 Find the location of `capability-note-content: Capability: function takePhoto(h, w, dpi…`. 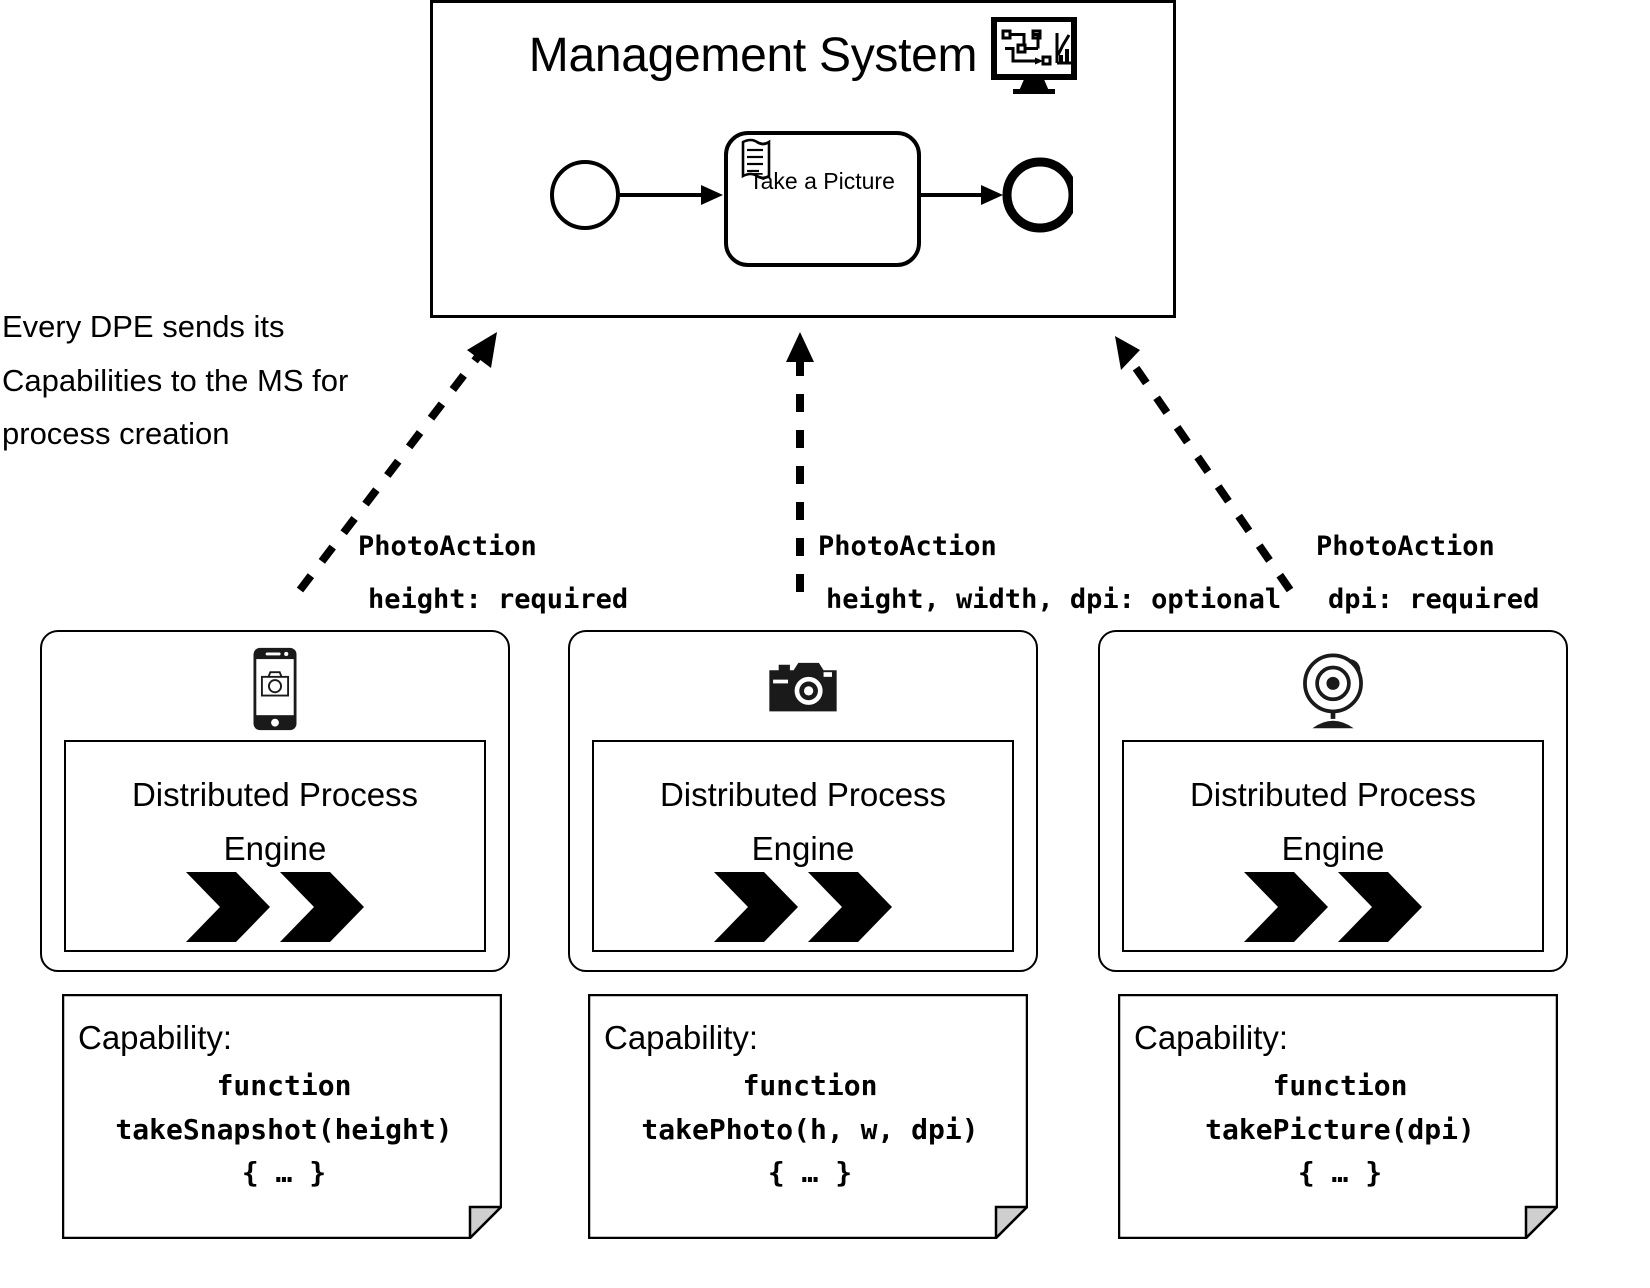

capability-note-content: Capability: function takePhoto(h, w, dpi… is located at coordinates (808, 1116).